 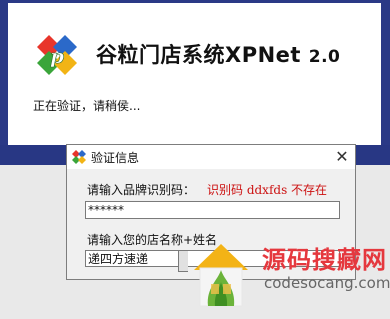 I want to click on xp-logo-icon: p, so click(x=57, y=55).